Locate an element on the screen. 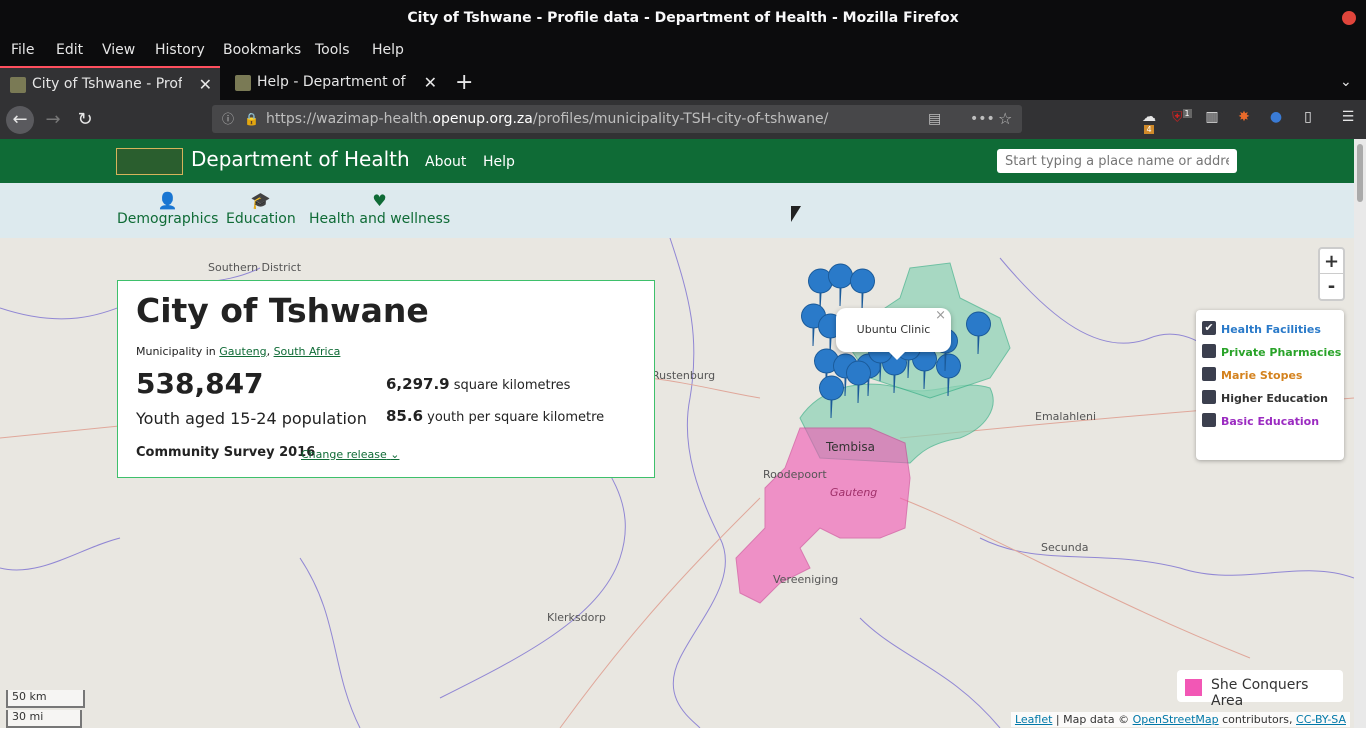 Image resolution: width=1366 pixels, height=741 pixels. map-label-klerksdorp: Klerksdorp is located at coordinates (576, 617).